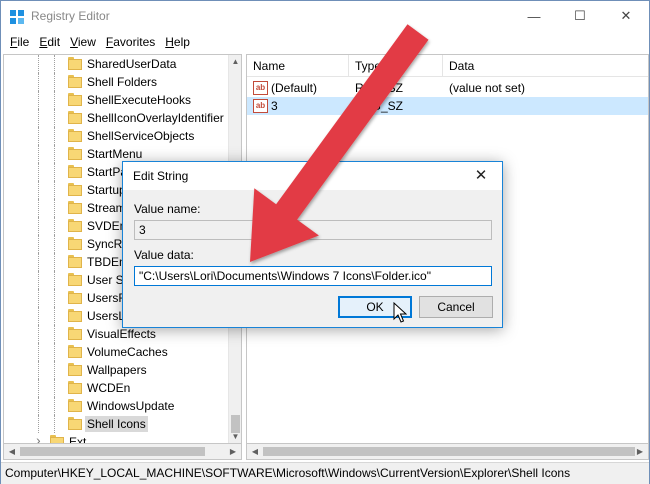 Image resolution: width=650 pixels, height=484 pixels. Describe the element at coordinates (116, 352) in the screenshot. I see `tree-item: VolumeCaches` at that location.